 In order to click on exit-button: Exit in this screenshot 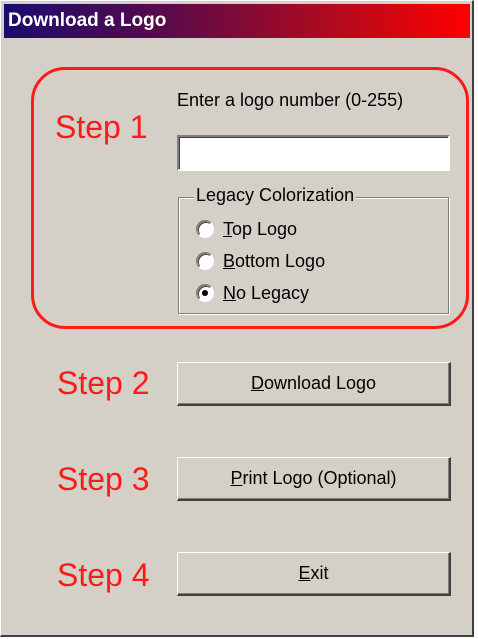, I will do `click(314, 574)`.